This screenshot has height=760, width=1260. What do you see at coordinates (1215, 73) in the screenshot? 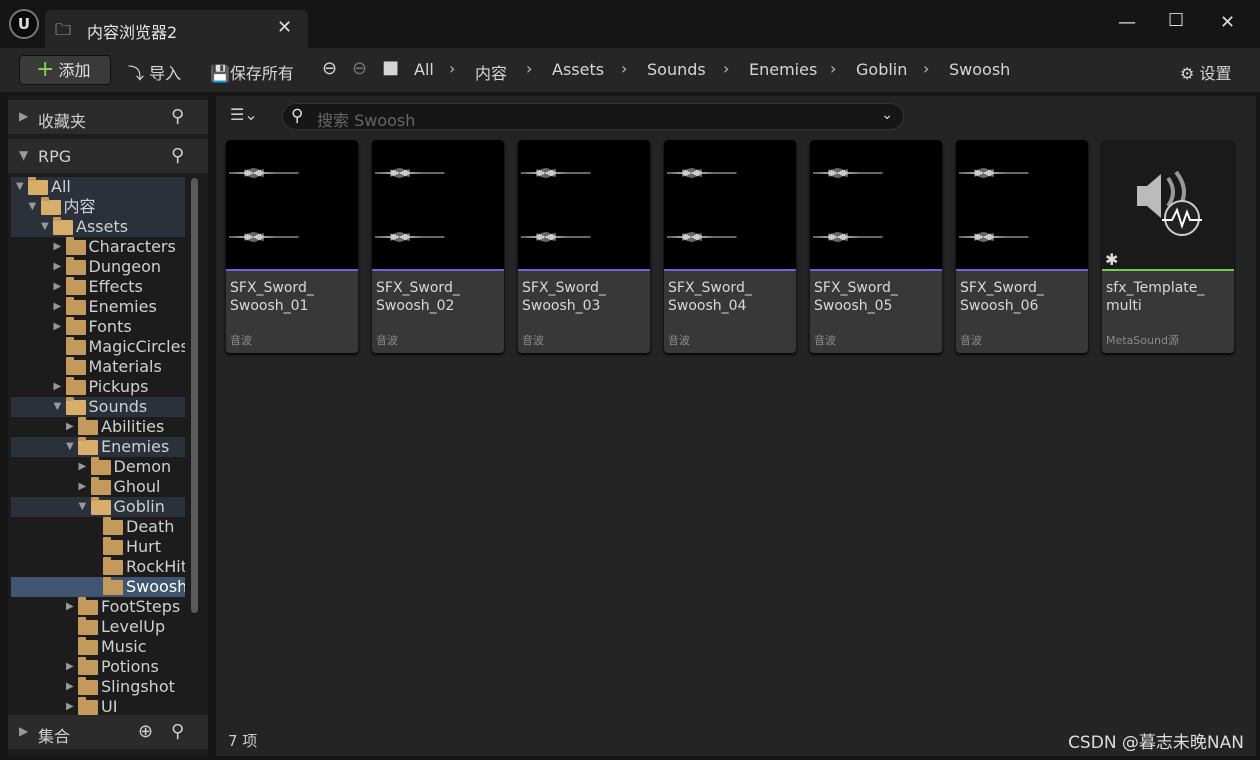
I see `settings-label: 设置` at bounding box center [1215, 73].